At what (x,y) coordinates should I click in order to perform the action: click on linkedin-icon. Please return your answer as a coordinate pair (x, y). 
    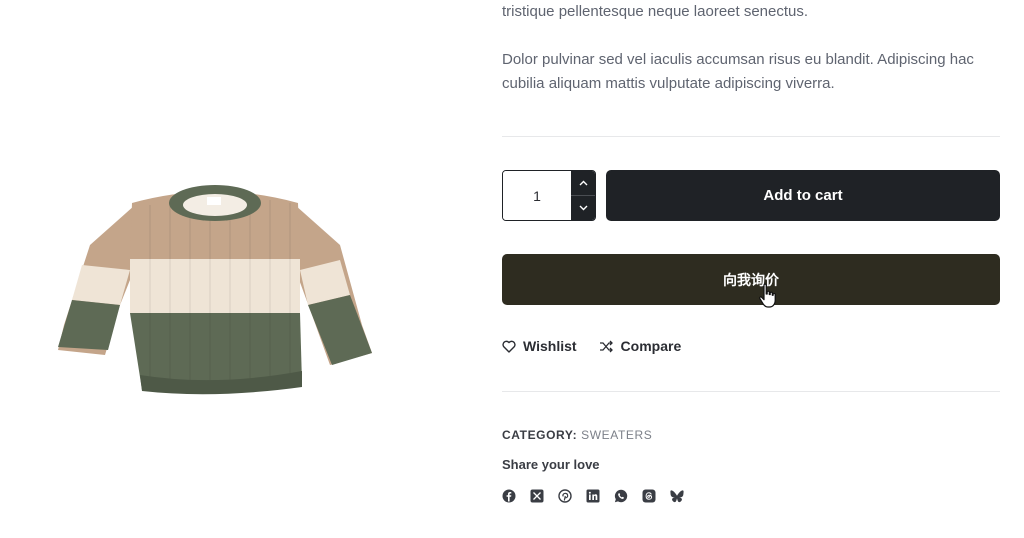
    Looking at the image, I should click on (593, 496).